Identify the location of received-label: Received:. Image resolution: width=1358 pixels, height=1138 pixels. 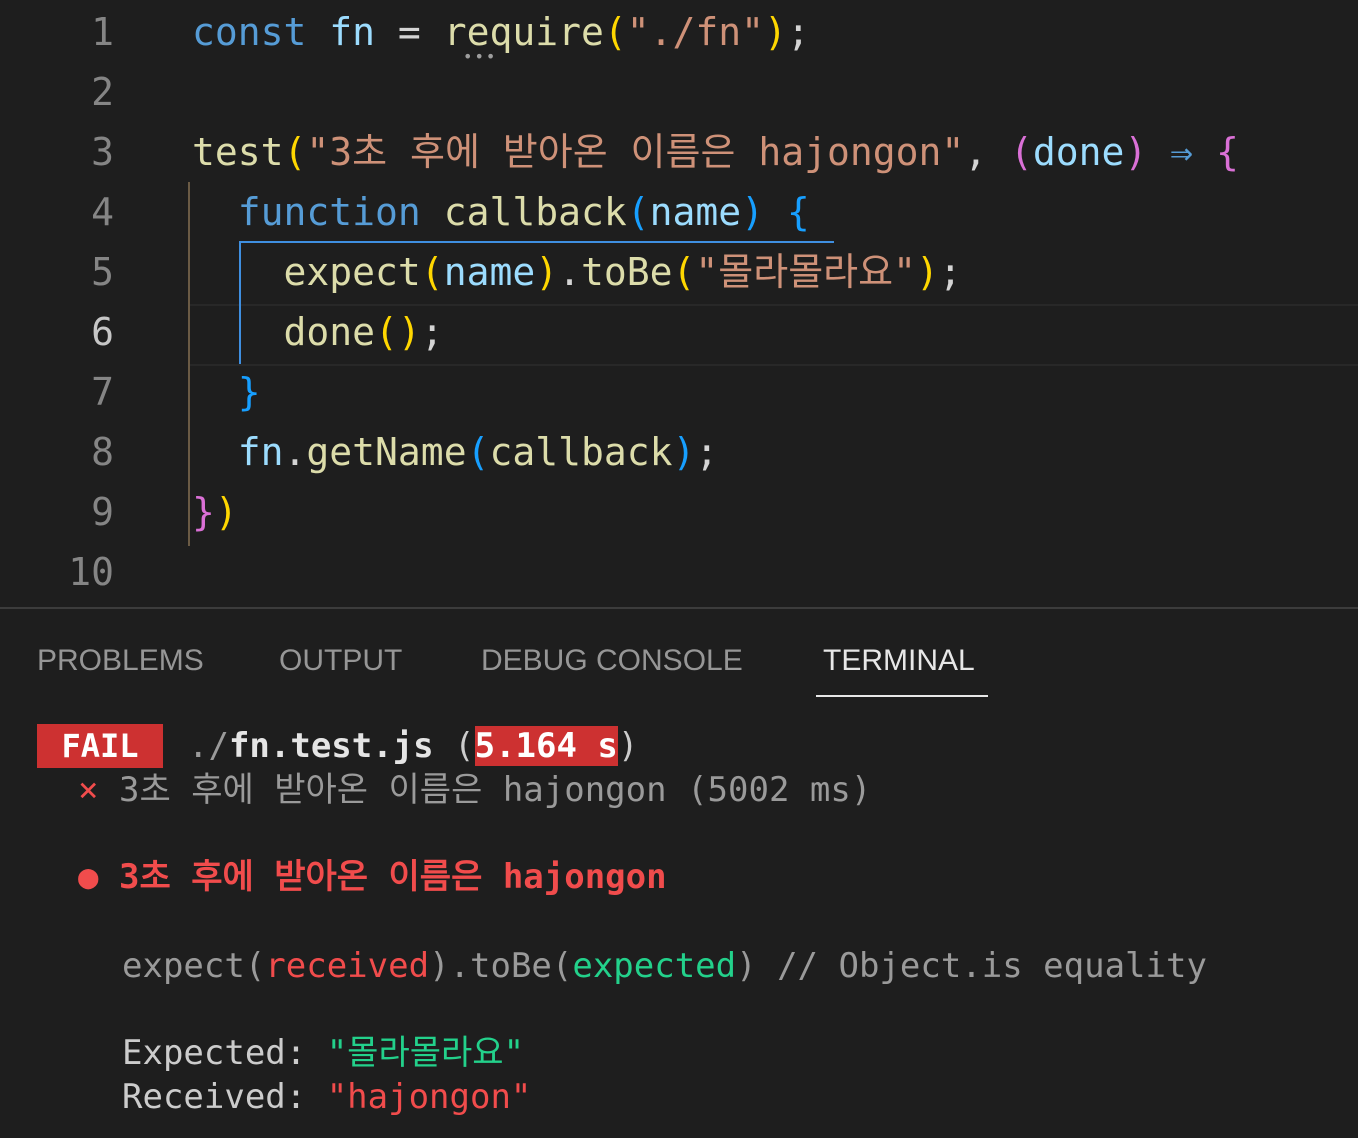
(224, 1097).